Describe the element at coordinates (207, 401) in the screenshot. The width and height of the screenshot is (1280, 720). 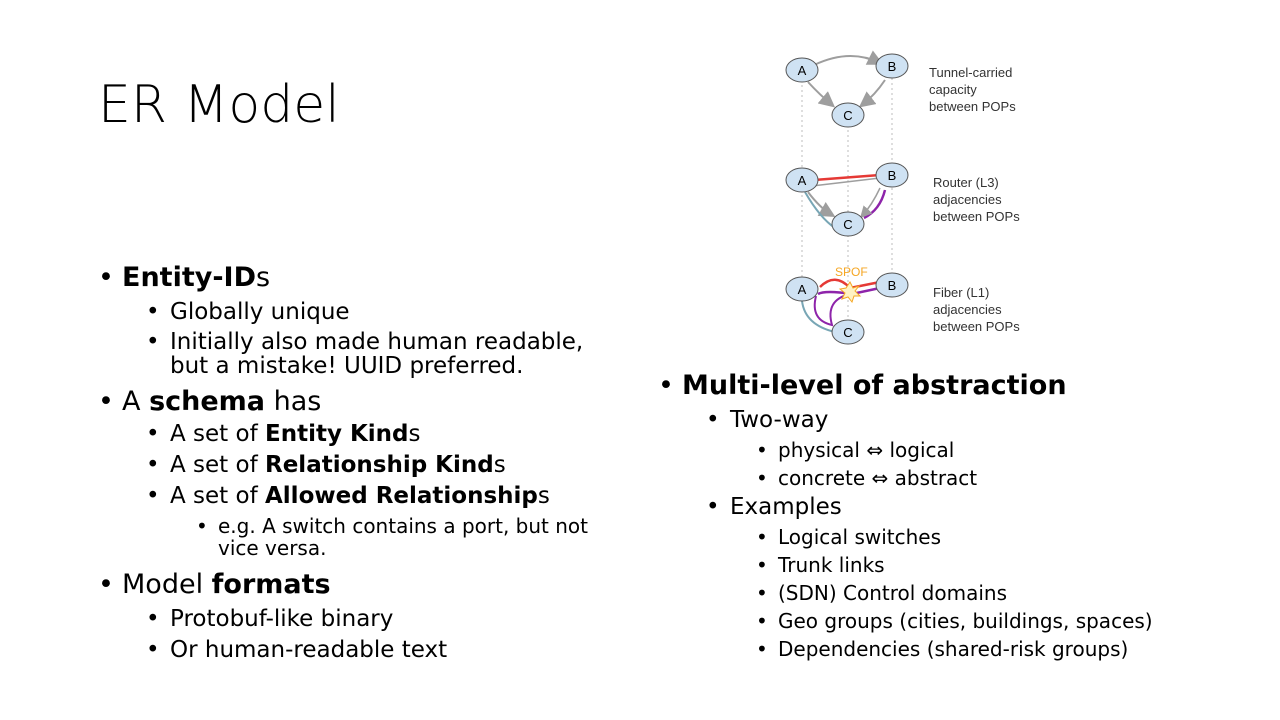
I see `schema-bold: schema` at that location.